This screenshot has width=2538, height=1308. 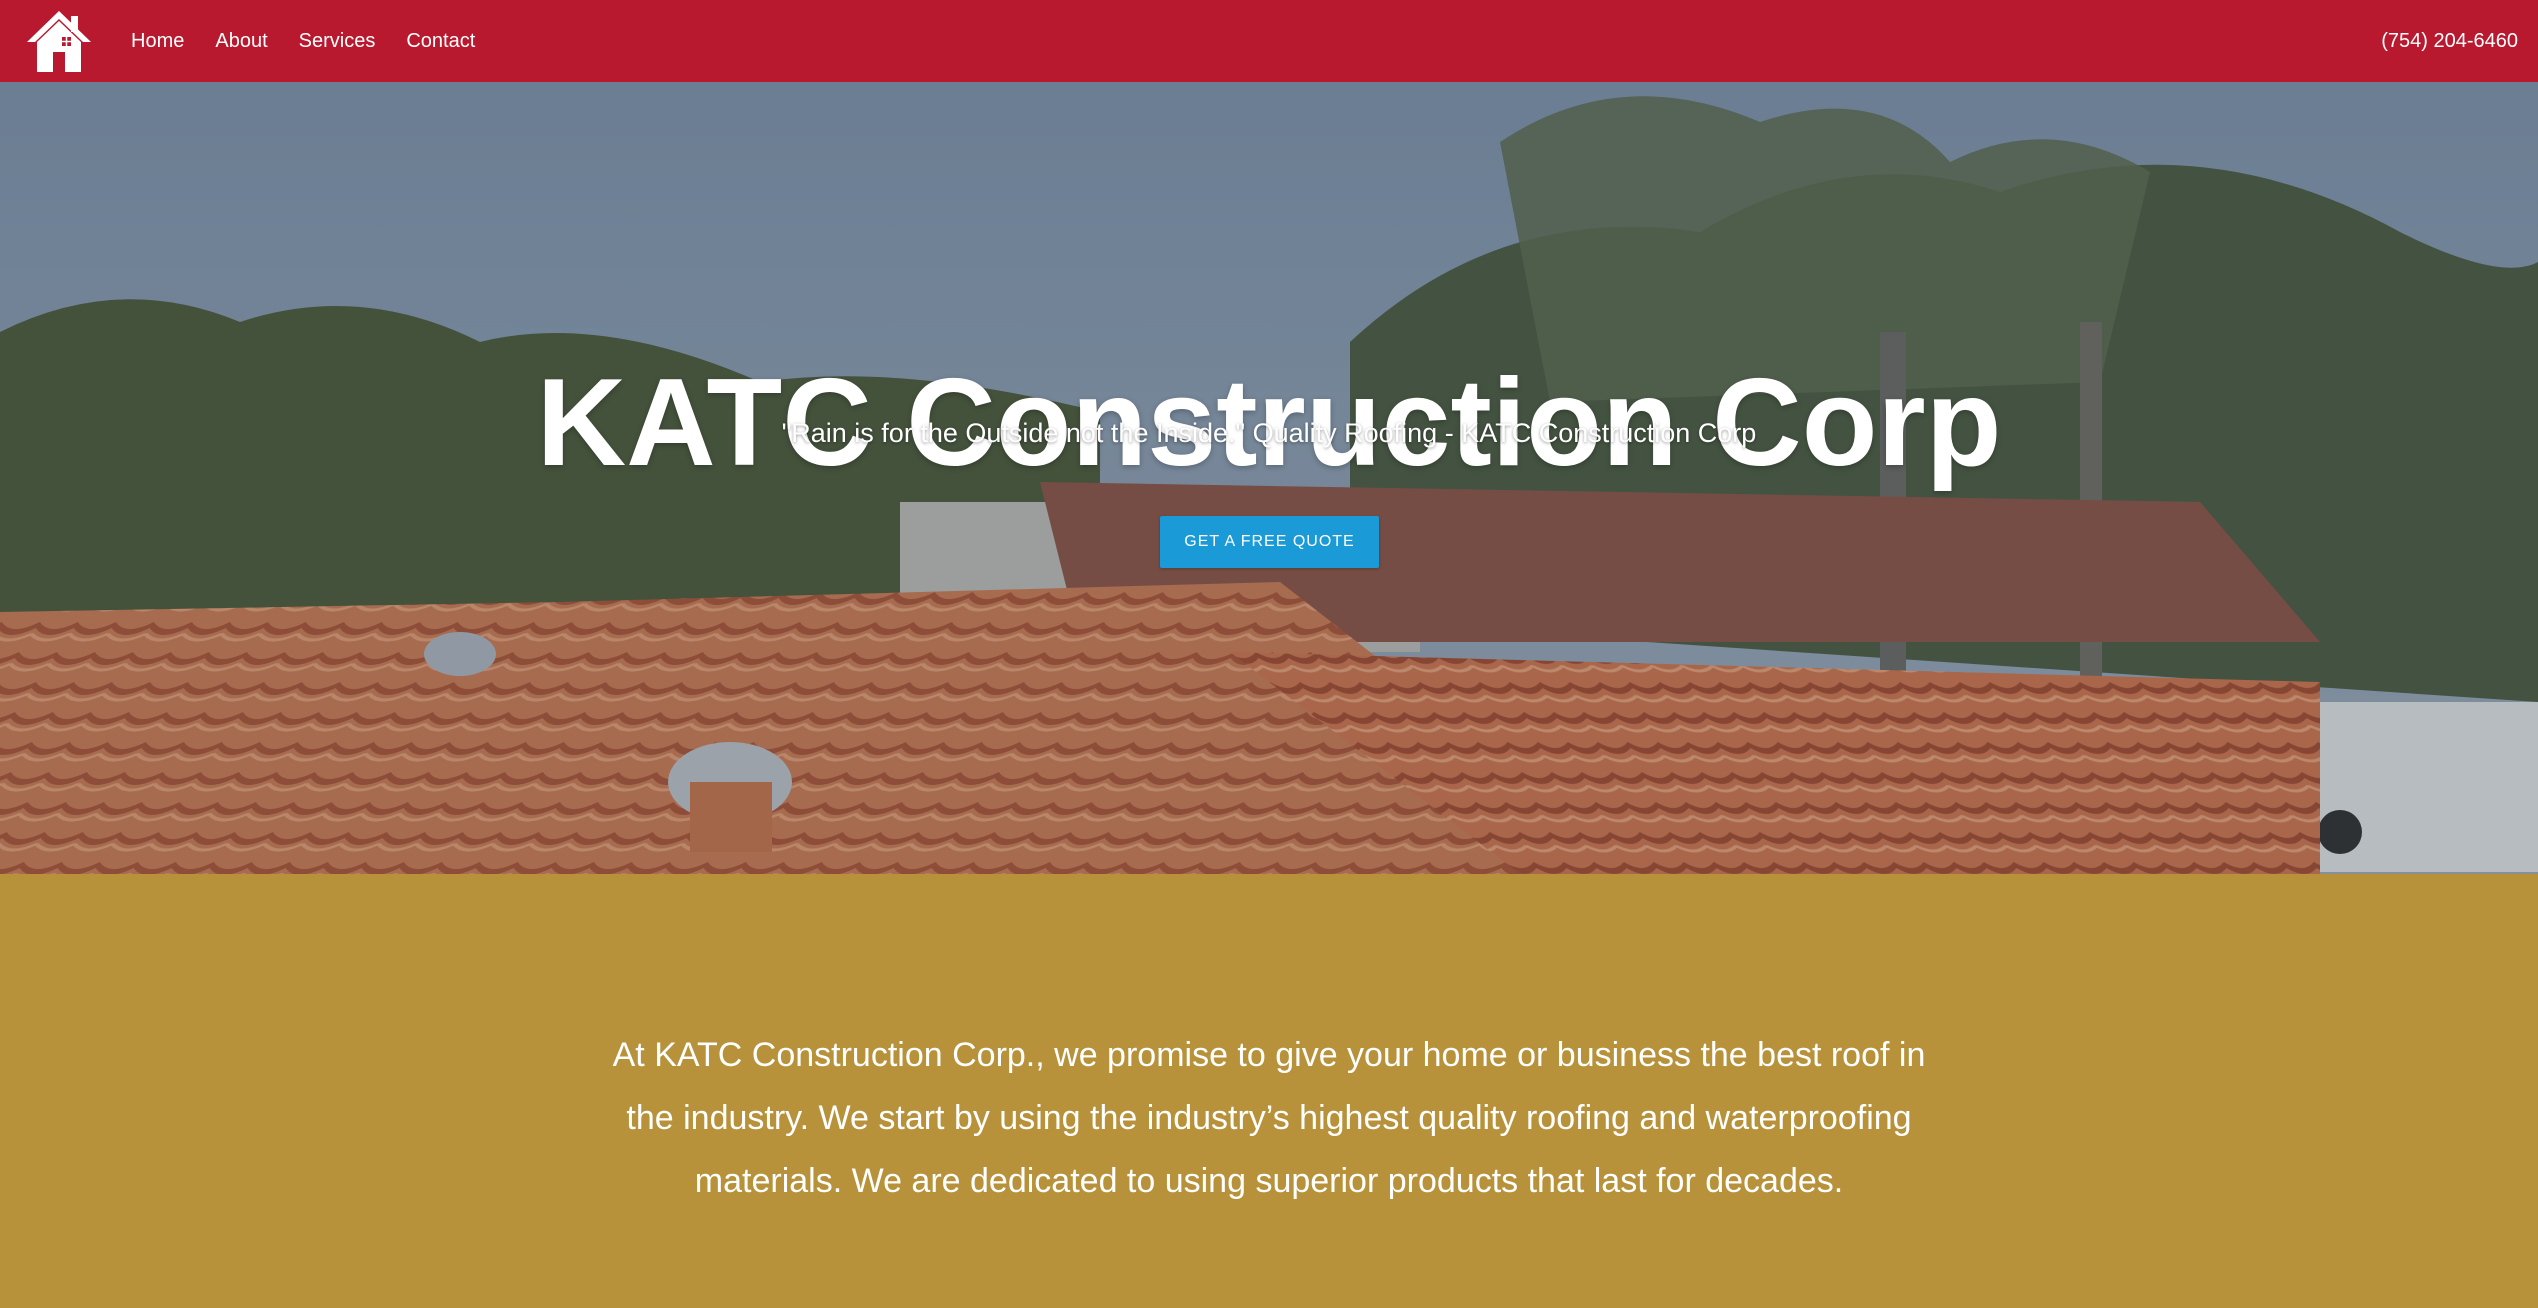 What do you see at coordinates (157, 41) in the screenshot?
I see `nav-home-link: Home` at bounding box center [157, 41].